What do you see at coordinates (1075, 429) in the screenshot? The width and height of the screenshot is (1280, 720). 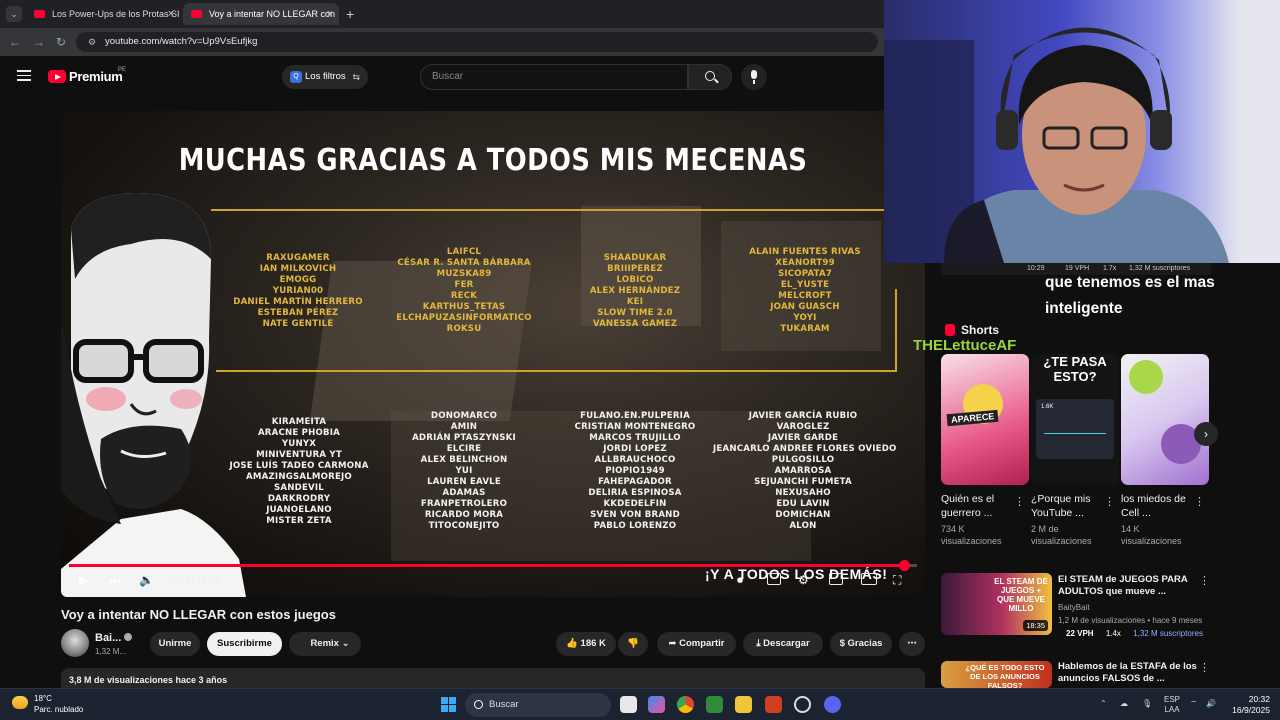 I see `analytics-card: 1.6K` at bounding box center [1075, 429].